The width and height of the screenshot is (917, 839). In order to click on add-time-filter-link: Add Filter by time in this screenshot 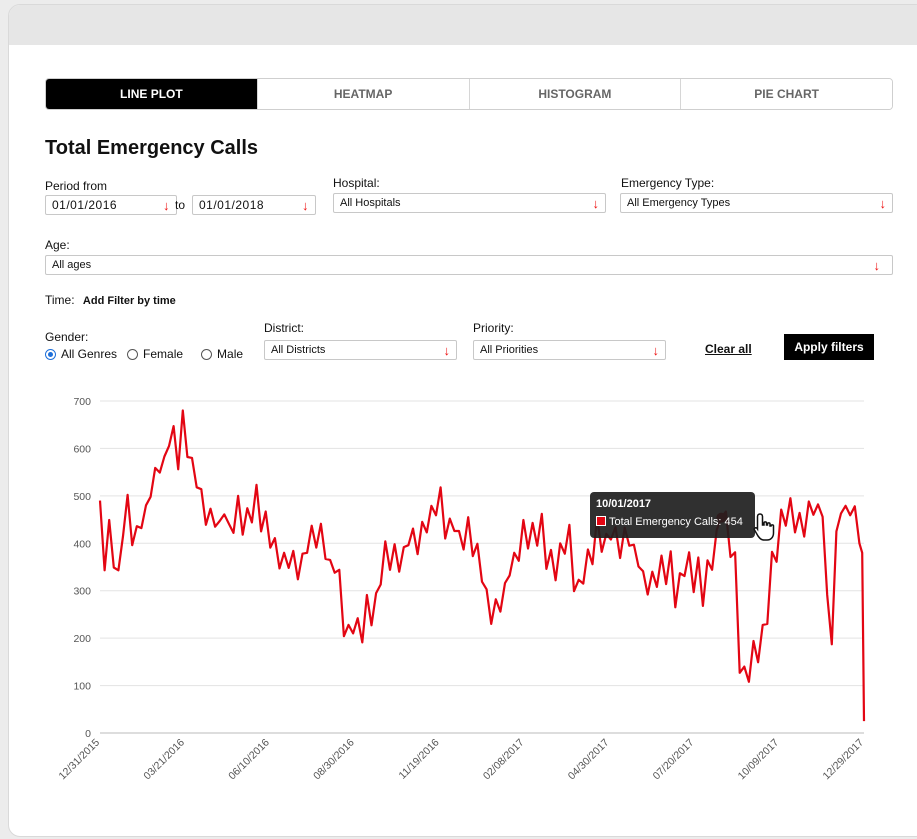, I will do `click(129, 301)`.